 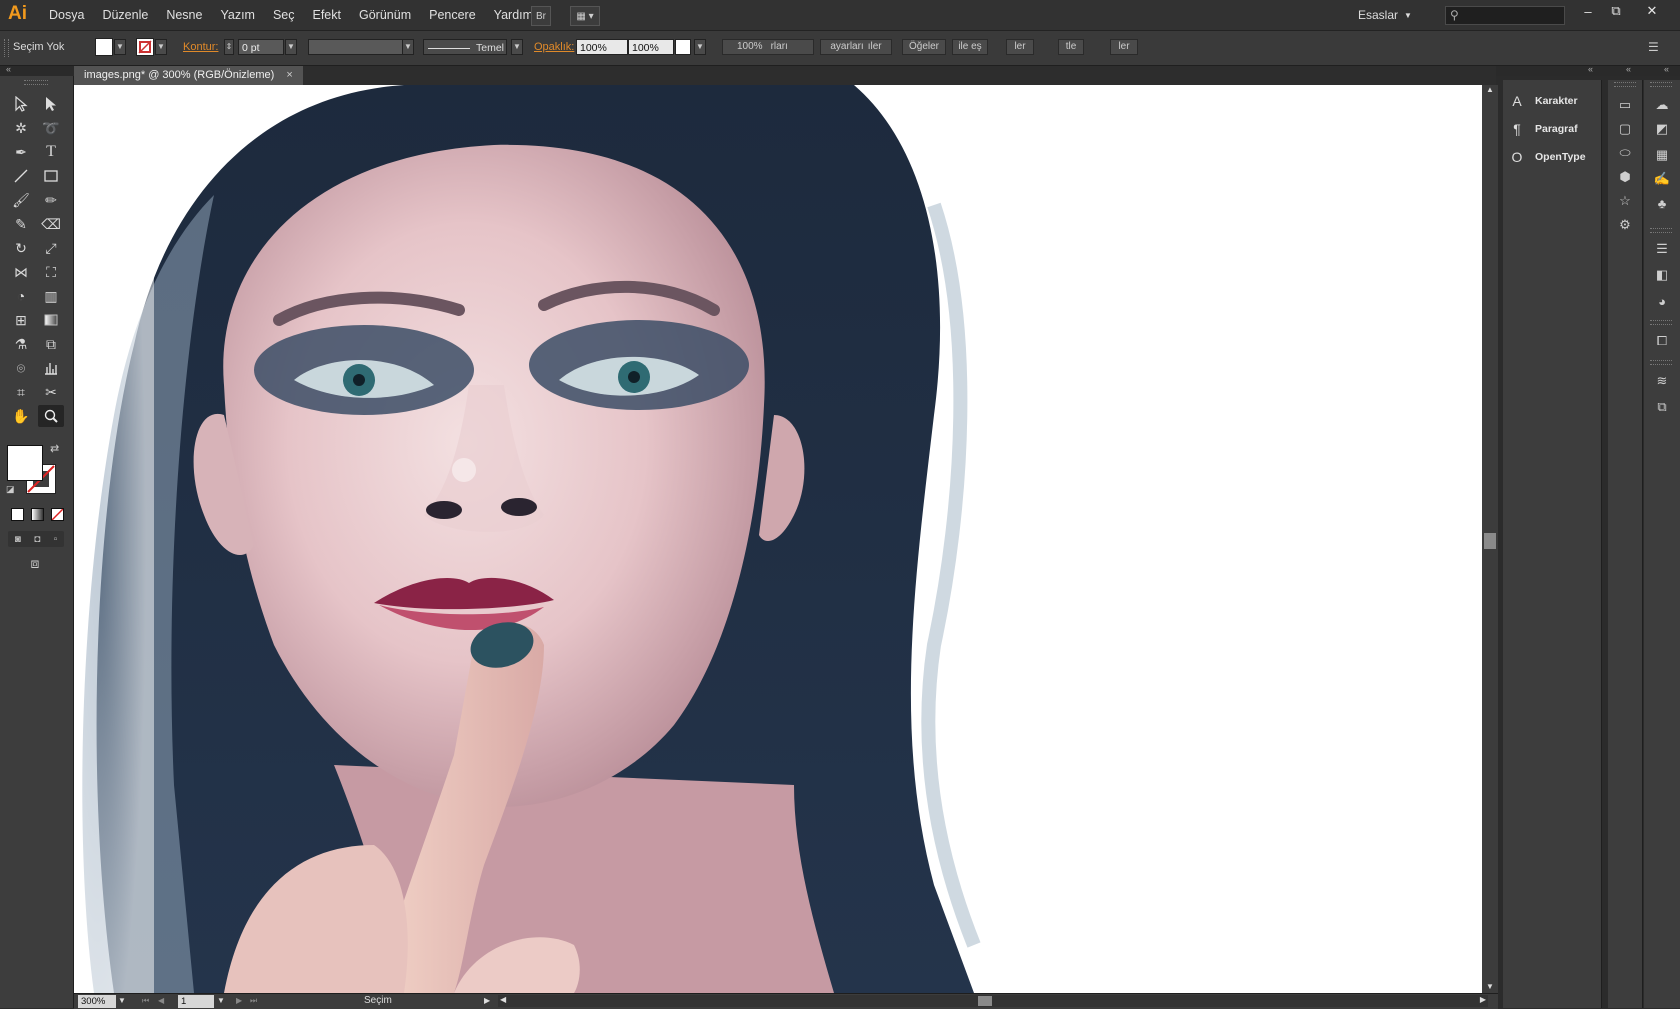 What do you see at coordinates (120, 47) in the screenshot?
I see `fill-dropdown: ▼` at bounding box center [120, 47].